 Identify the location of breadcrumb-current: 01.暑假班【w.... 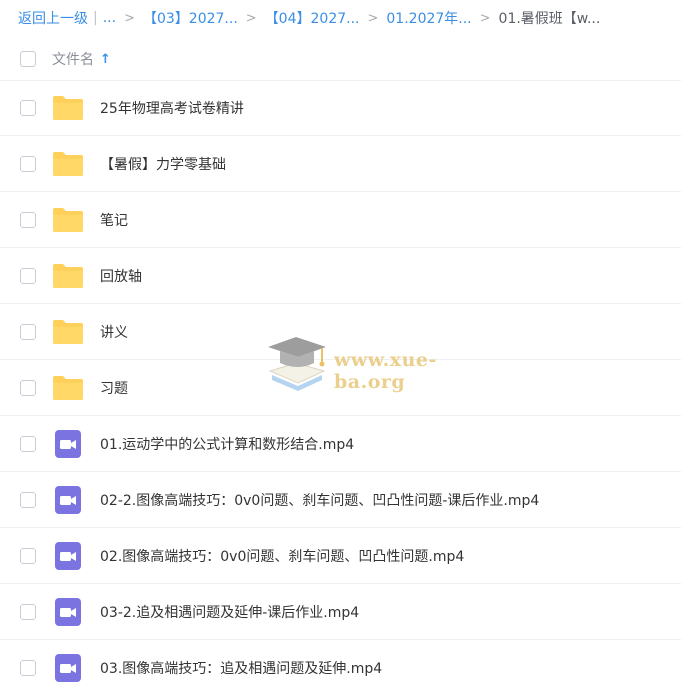
(549, 19).